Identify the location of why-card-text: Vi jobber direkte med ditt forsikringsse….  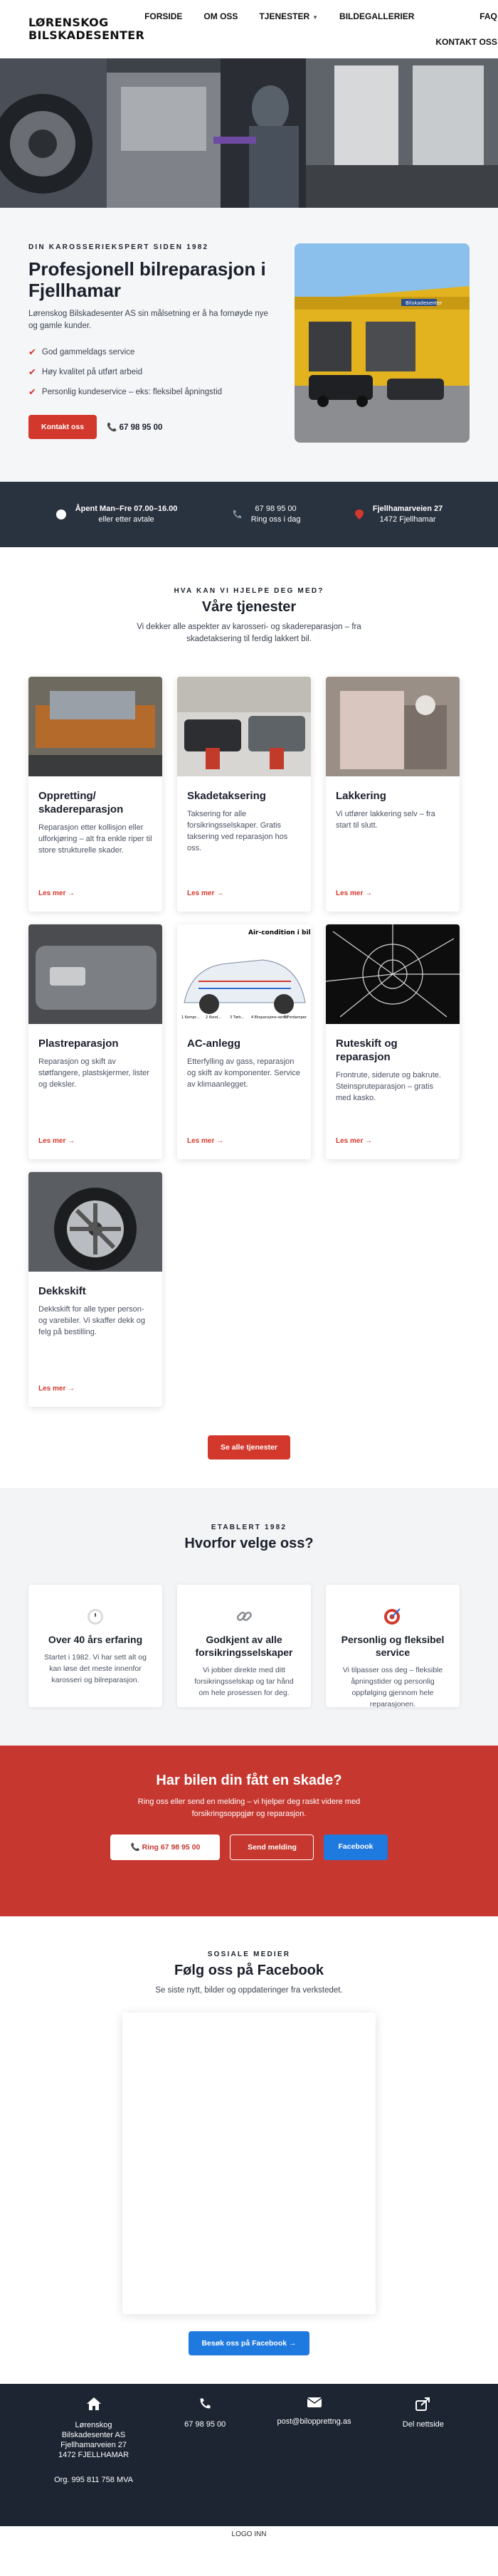
(244, 1681).